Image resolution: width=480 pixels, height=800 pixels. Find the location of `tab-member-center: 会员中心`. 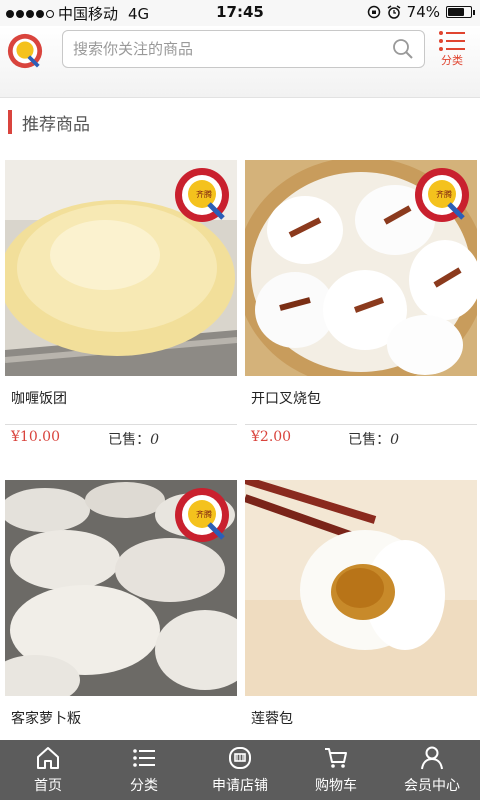

tab-member-center: 会员中心 is located at coordinates (432, 770).